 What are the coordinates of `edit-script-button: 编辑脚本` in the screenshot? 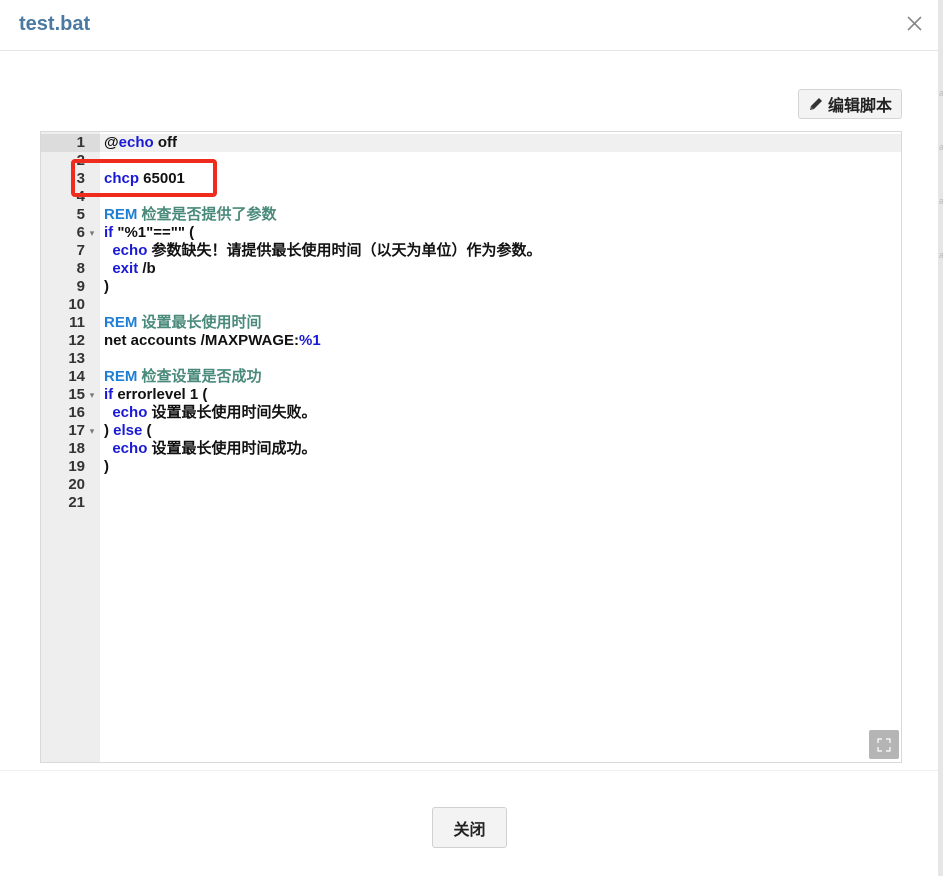 It's located at (850, 104).